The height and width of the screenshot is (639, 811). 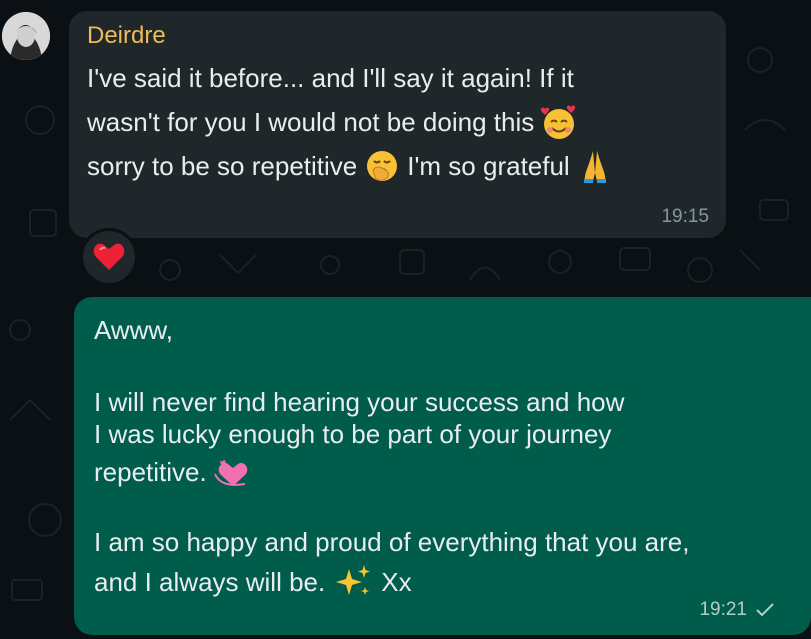 I want to click on yawning-face-icon, so click(x=382, y=166).